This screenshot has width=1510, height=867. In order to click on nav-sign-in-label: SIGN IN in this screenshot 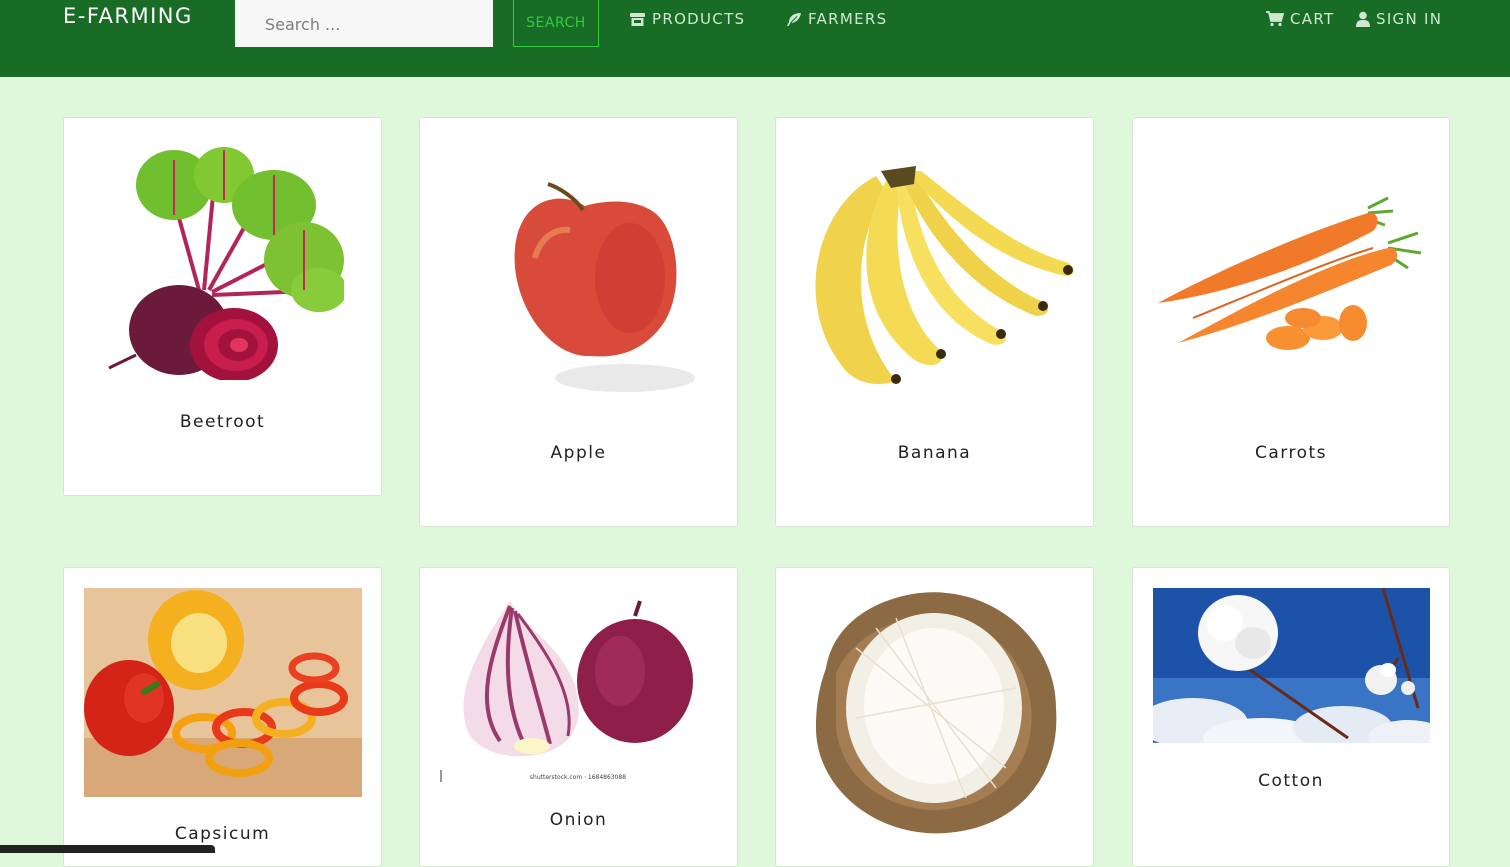, I will do `click(1409, 19)`.